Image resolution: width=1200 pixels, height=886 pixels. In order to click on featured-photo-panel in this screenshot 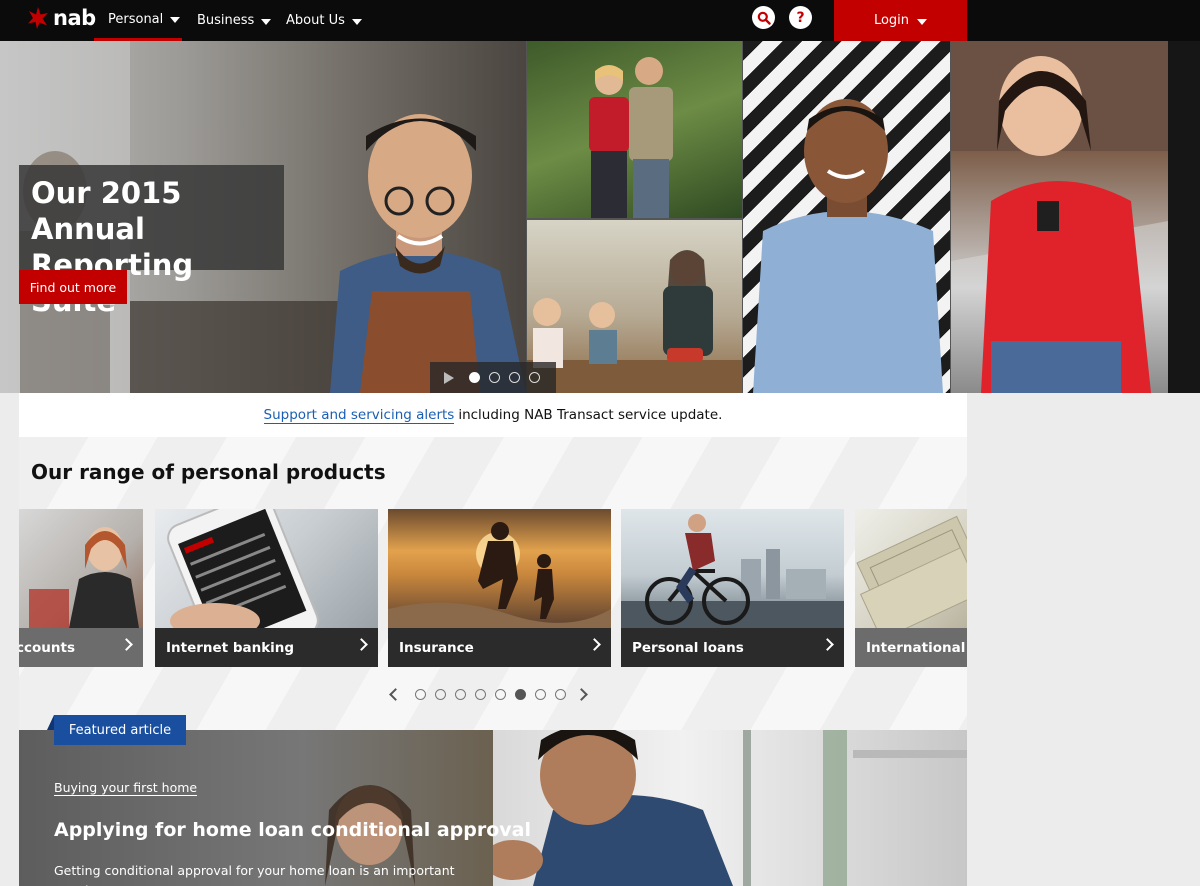, I will do `click(730, 808)`.